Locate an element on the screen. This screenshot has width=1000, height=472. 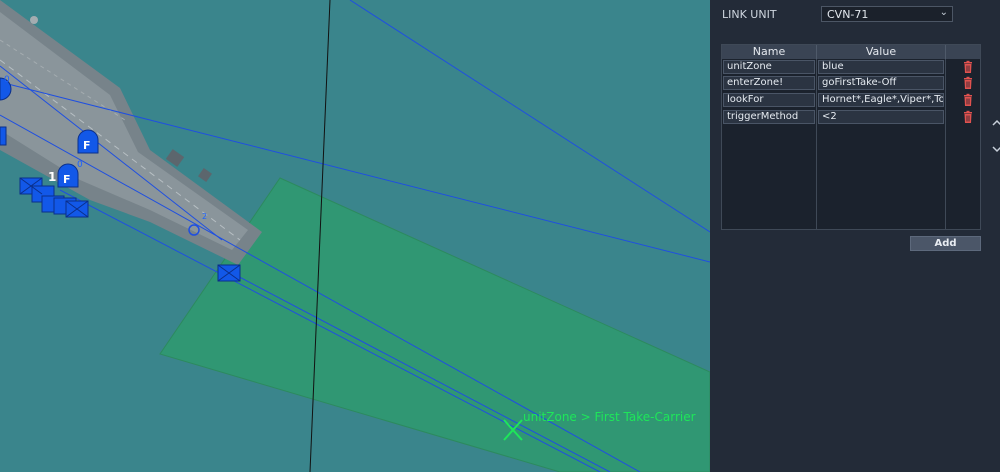
small-digit-c: 0 is located at coordinates (7, 80).